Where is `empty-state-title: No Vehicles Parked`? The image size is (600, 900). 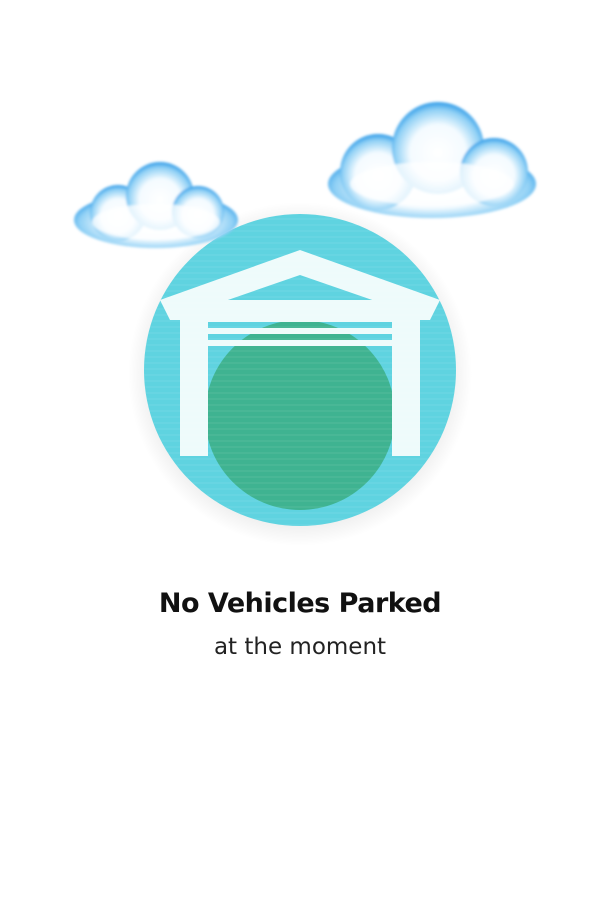 empty-state-title: No Vehicles Parked is located at coordinates (300, 603).